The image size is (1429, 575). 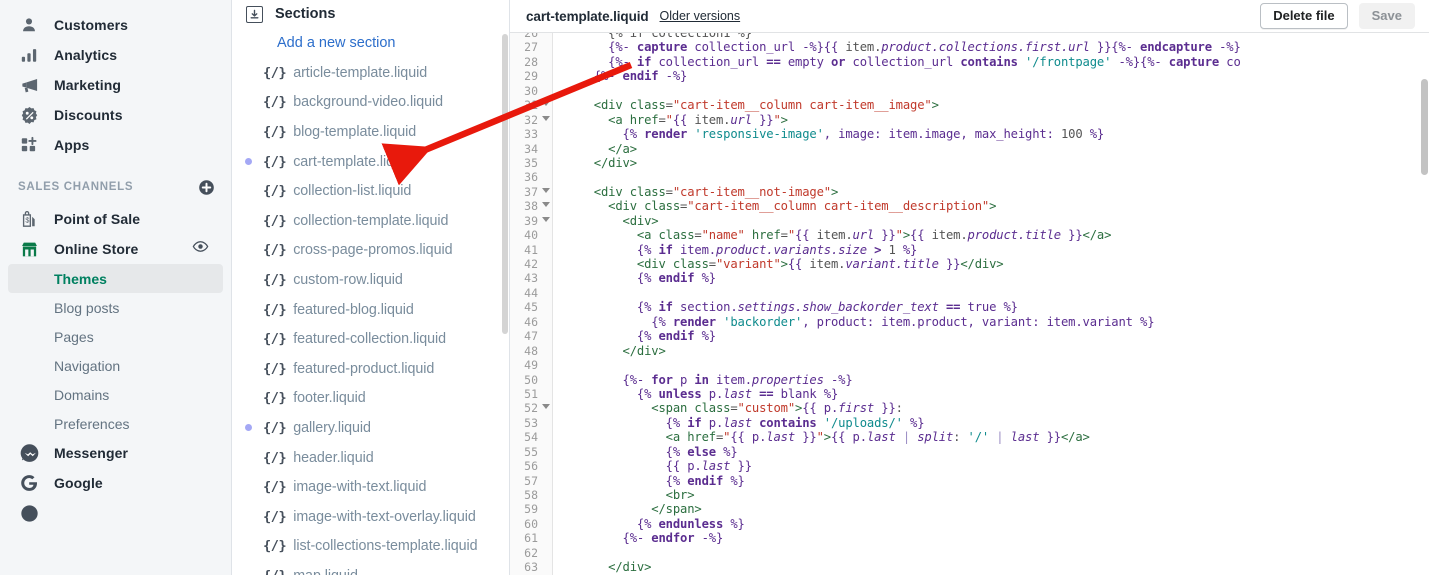 I want to click on file-list-item: {/} list-collections-template.liquid, so click(x=370, y=547).